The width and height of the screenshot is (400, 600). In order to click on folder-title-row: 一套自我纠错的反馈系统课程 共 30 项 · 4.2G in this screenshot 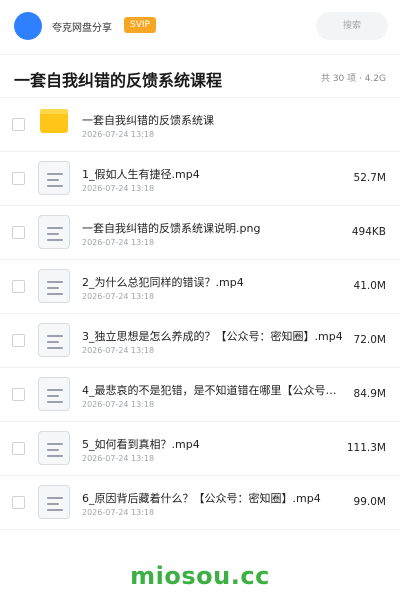, I will do `click(200, 76)`.